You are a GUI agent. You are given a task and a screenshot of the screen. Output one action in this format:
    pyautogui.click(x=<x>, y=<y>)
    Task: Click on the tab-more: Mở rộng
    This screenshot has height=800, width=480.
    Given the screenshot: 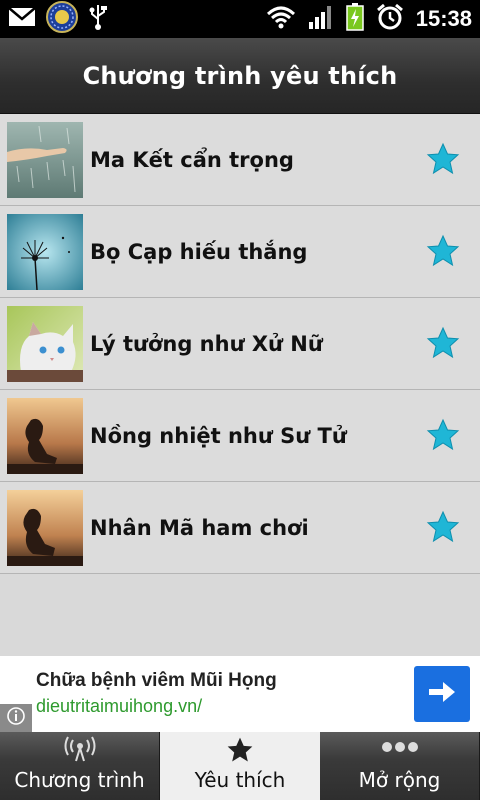 What is the action you would take?
    pyautogui.click(x=400, y=766)
    